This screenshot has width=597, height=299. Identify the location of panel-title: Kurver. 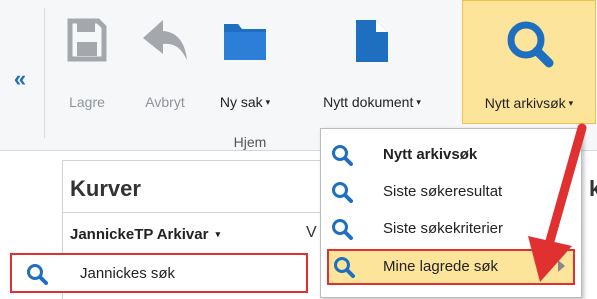
(105, 188).